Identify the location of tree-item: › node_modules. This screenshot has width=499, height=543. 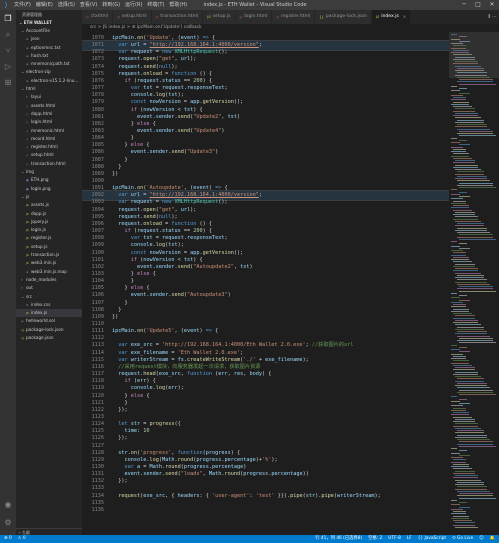
(49, 280).